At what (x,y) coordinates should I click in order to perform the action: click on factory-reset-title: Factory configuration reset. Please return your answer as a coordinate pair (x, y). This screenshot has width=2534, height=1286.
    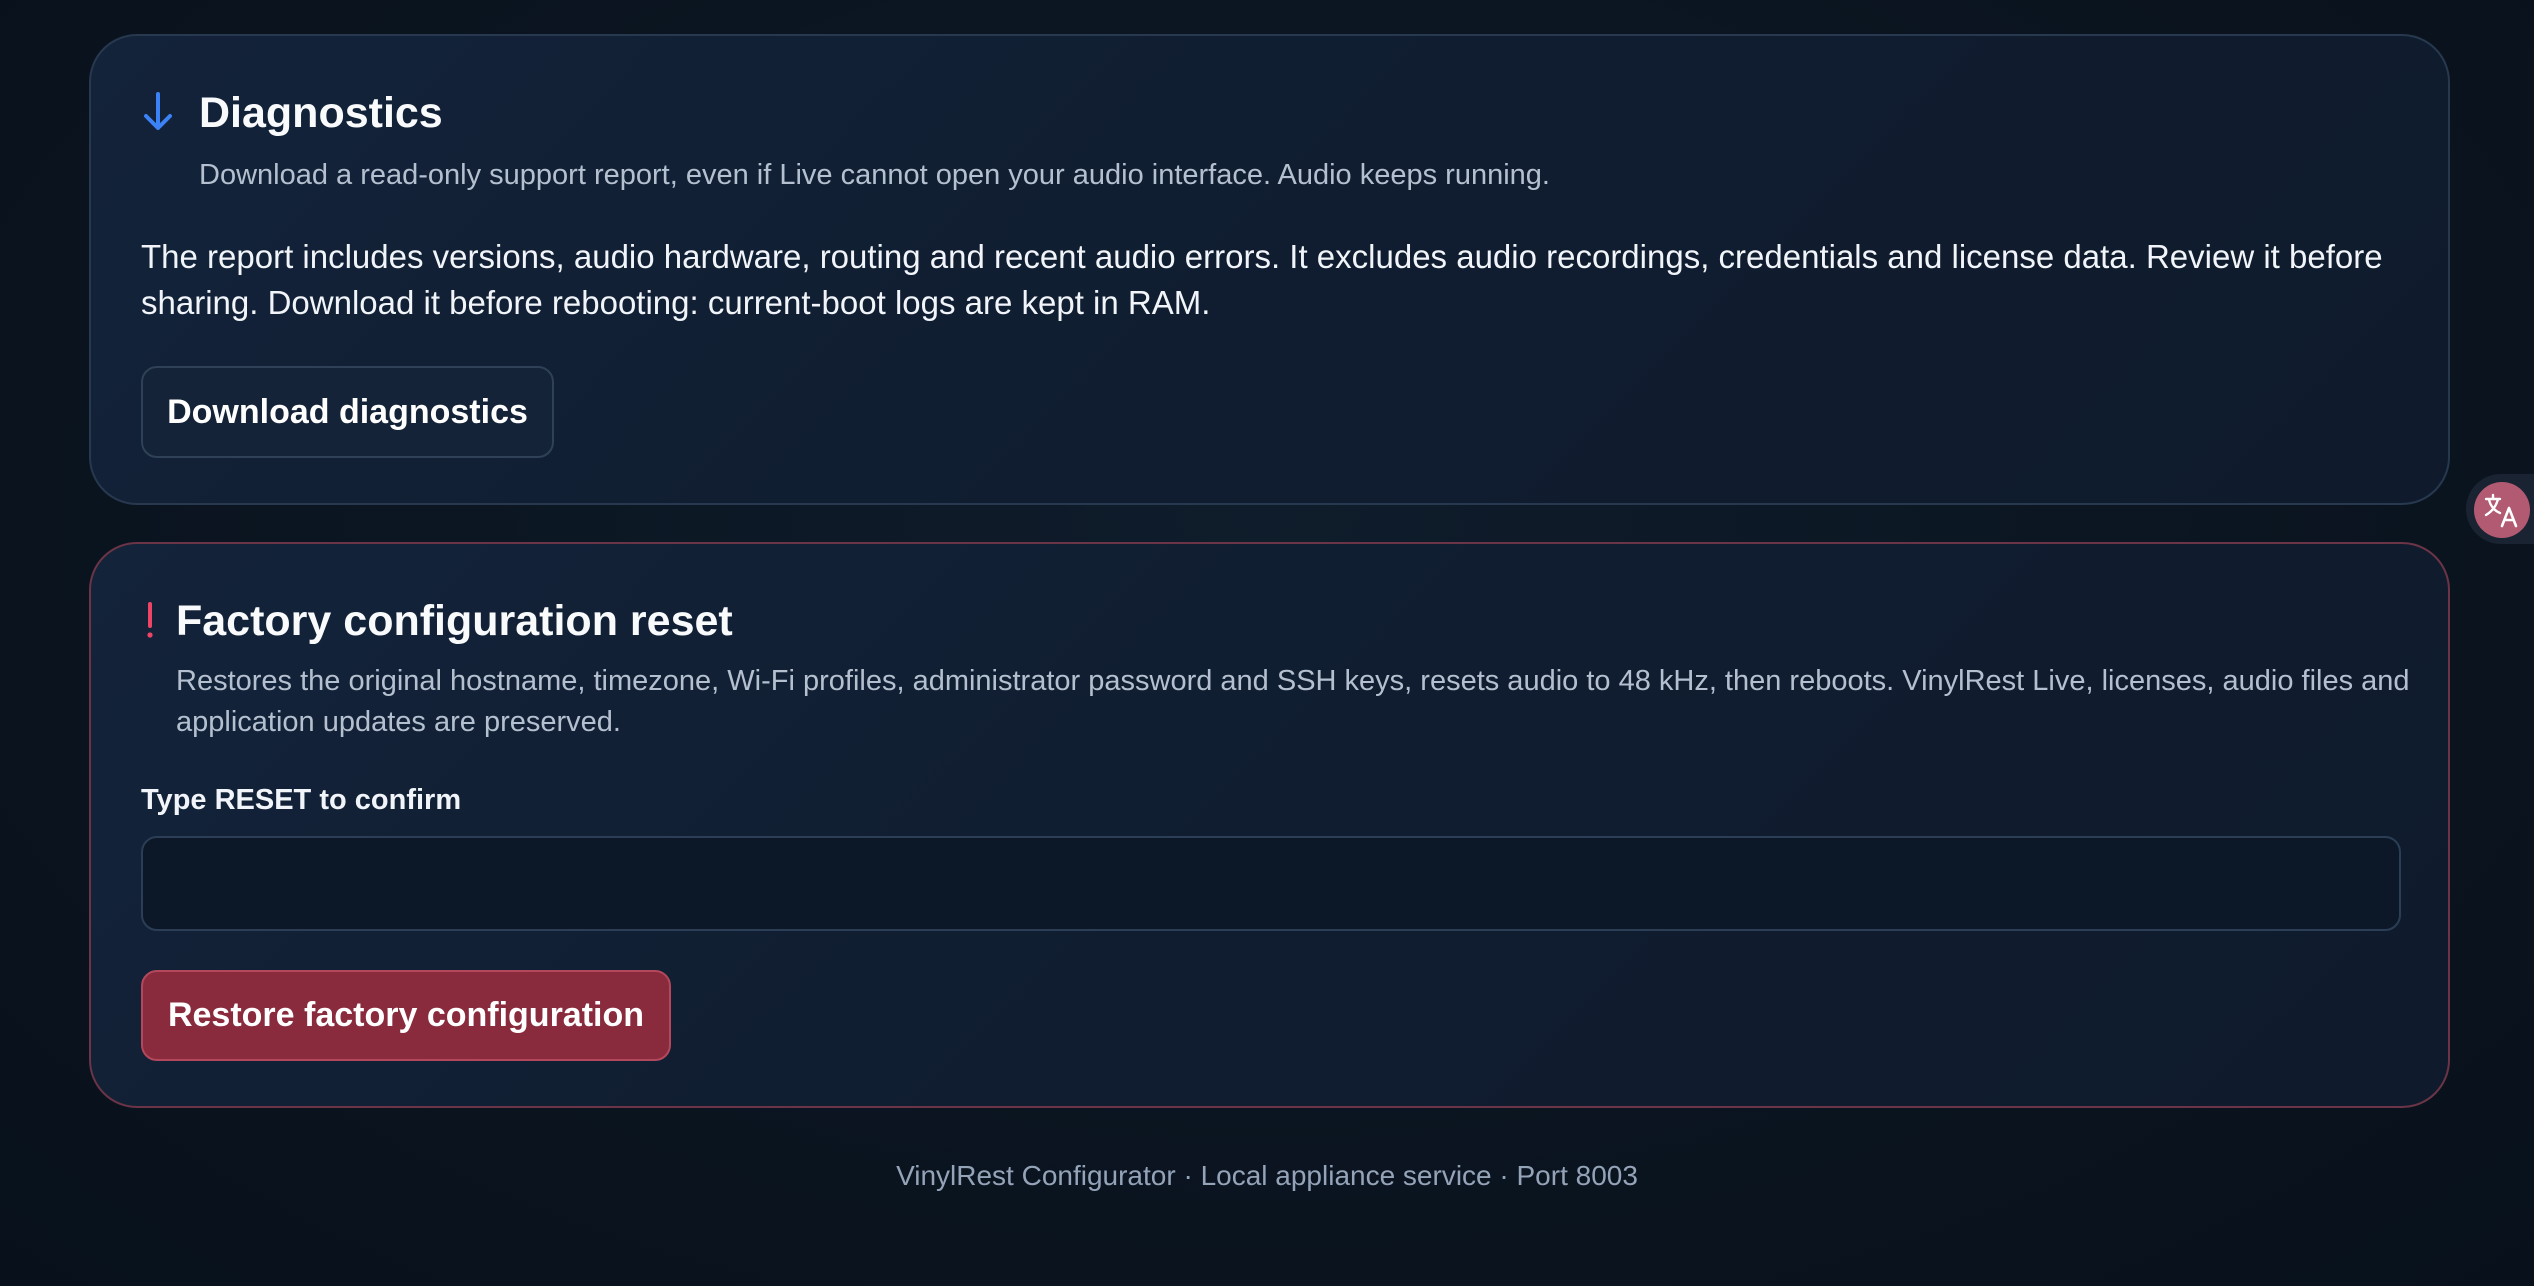
    Looking at the image, I should click on (454, 621).